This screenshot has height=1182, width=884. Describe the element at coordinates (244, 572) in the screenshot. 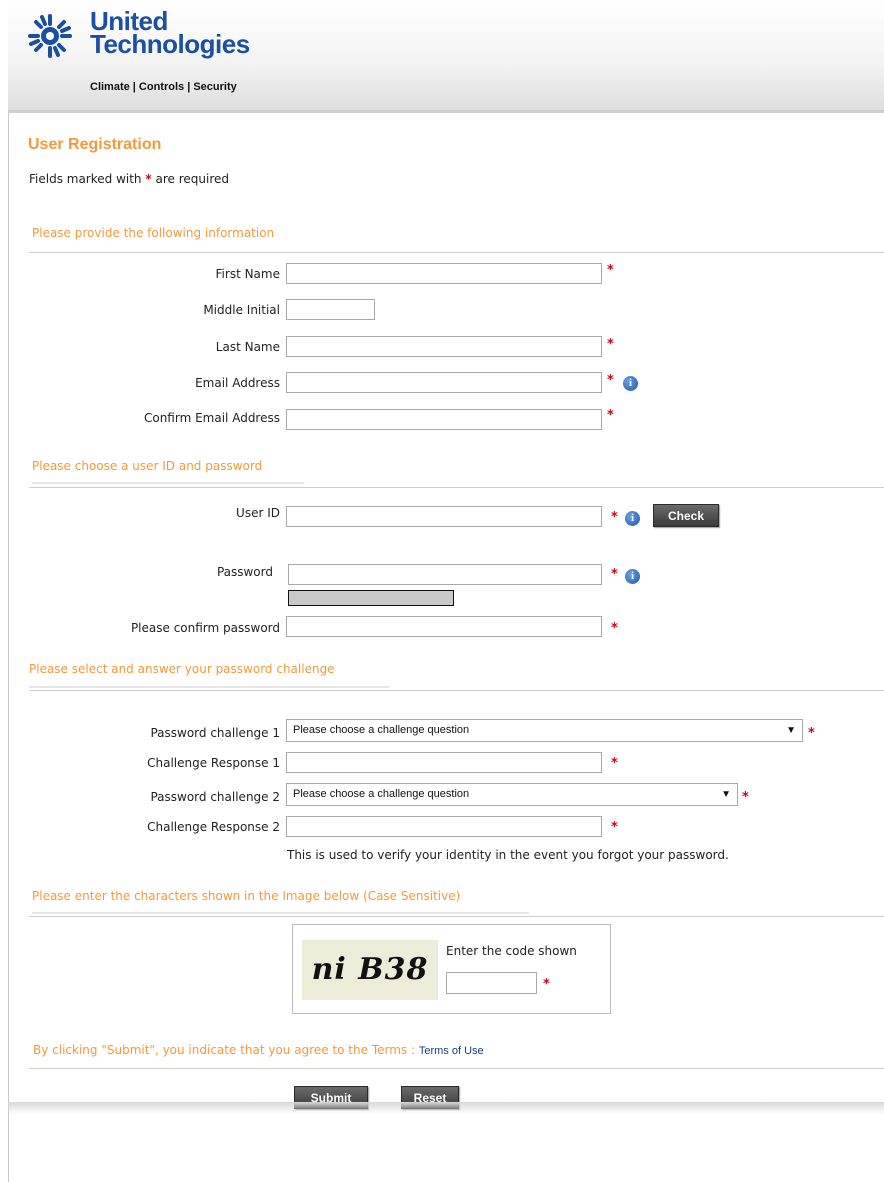

I see `password-label: Password` at that location.